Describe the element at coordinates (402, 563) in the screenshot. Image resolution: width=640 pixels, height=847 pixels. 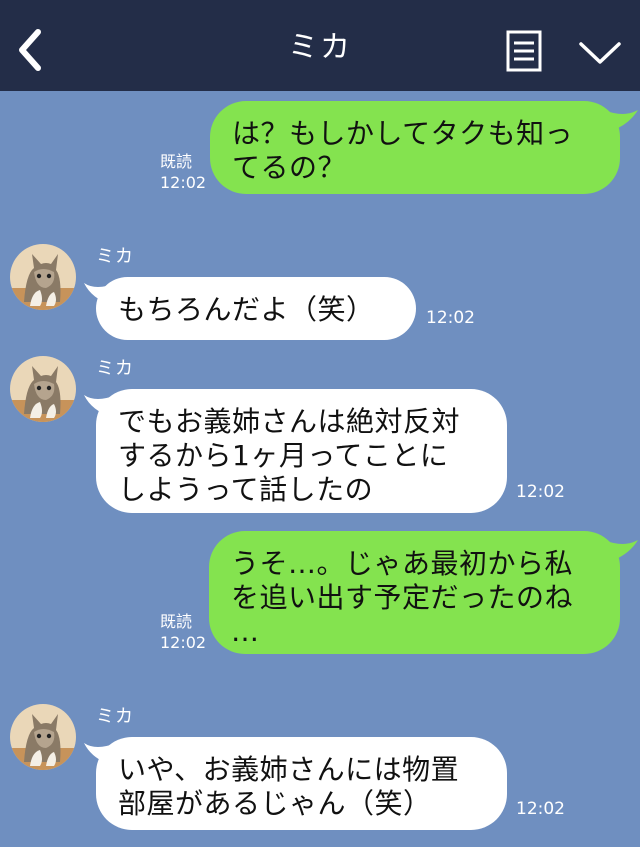
I see `message-line: うそ…。じゃあ最初から私` at that location.